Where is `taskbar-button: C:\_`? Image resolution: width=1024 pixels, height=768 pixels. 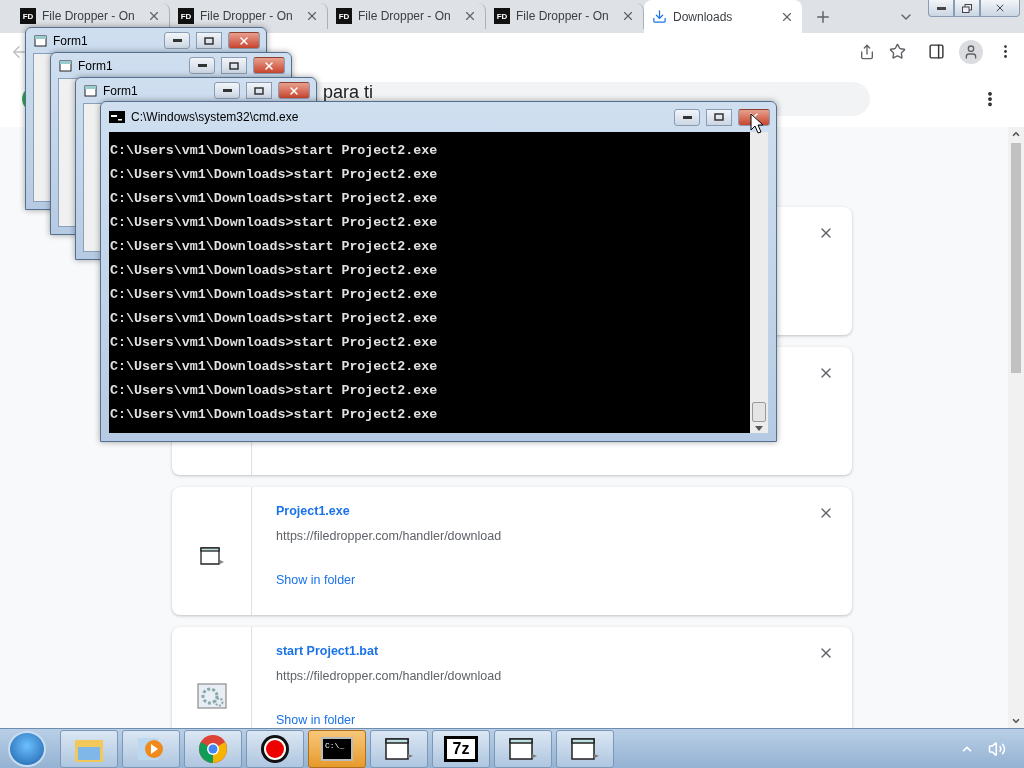 taskbar-button: C:\_ is located at coordinates (337, 748).